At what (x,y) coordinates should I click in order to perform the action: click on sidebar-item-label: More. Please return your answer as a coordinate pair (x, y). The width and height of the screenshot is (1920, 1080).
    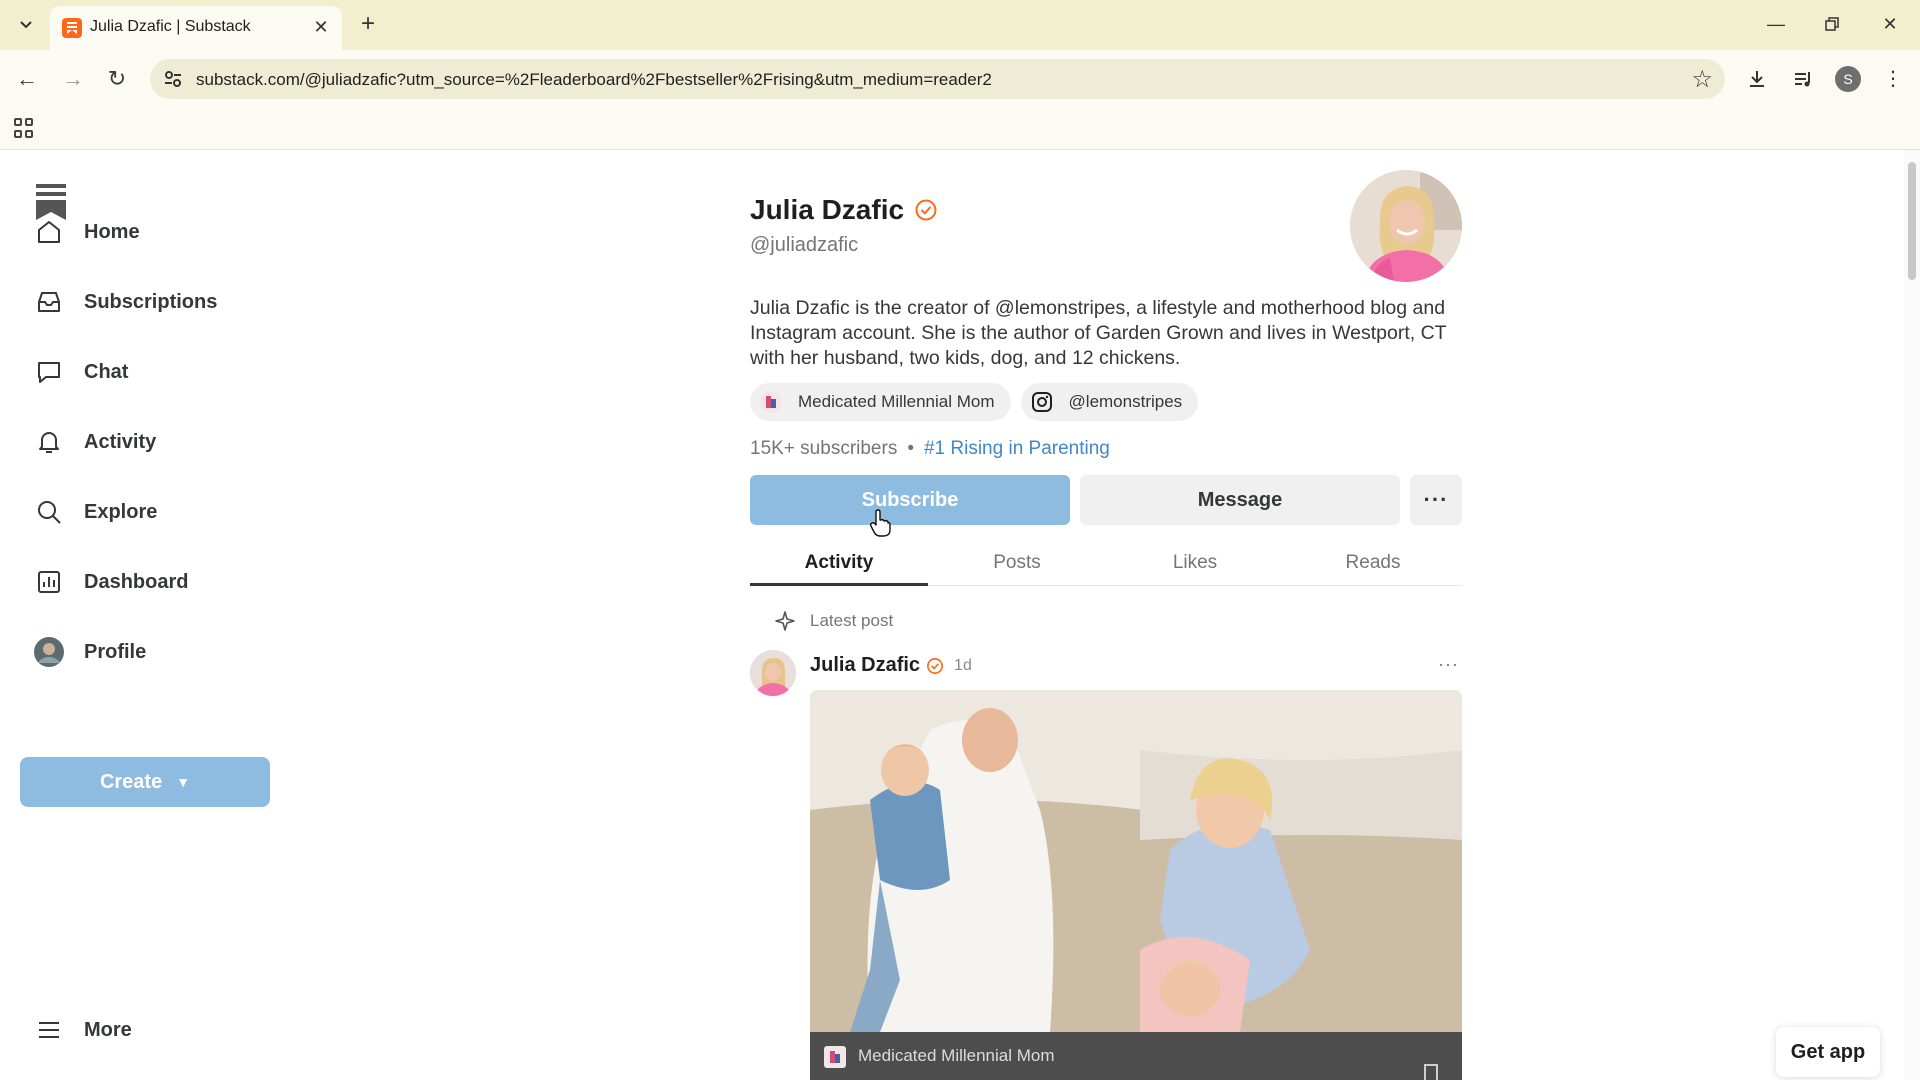
    Looking at the image, I should click on (108, 1029).